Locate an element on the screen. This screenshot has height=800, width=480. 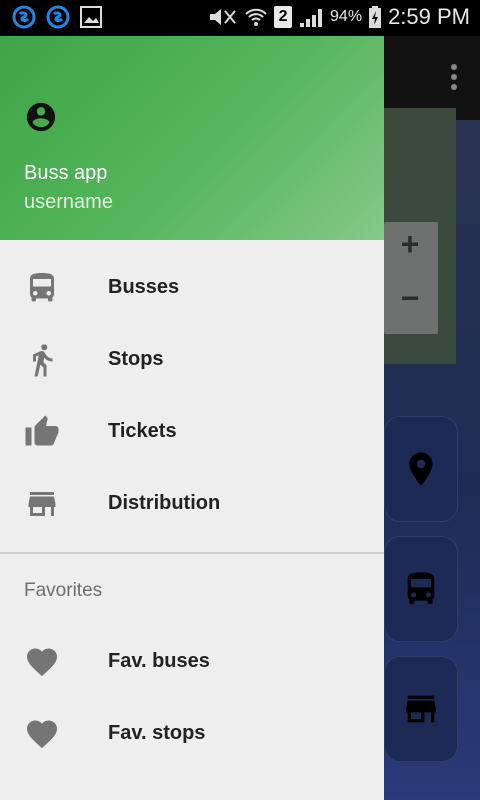
bus-button is located at coordinates (421, 589).